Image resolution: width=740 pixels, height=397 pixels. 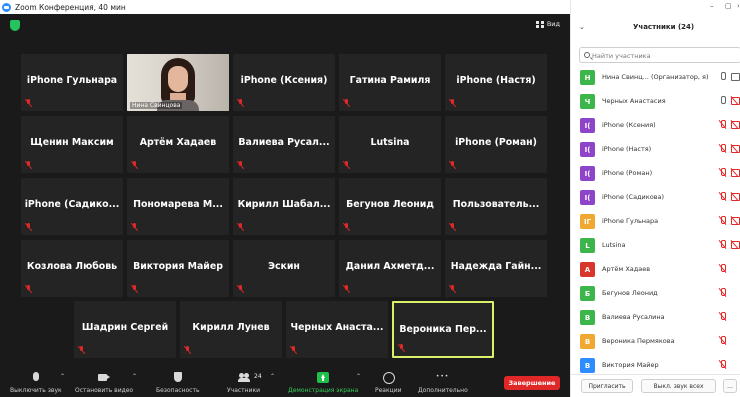 I want to click on participant-row: I(iPhone (Ксения), so click(x=655, y=126).